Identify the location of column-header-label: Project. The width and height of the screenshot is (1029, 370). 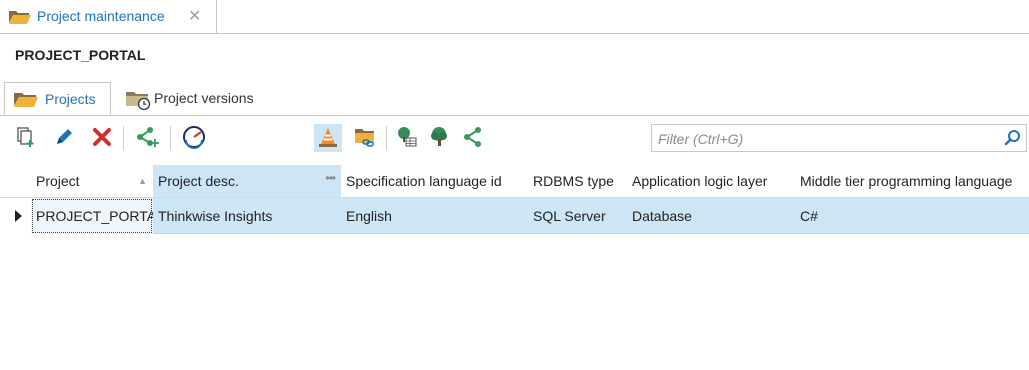
(58, 181).